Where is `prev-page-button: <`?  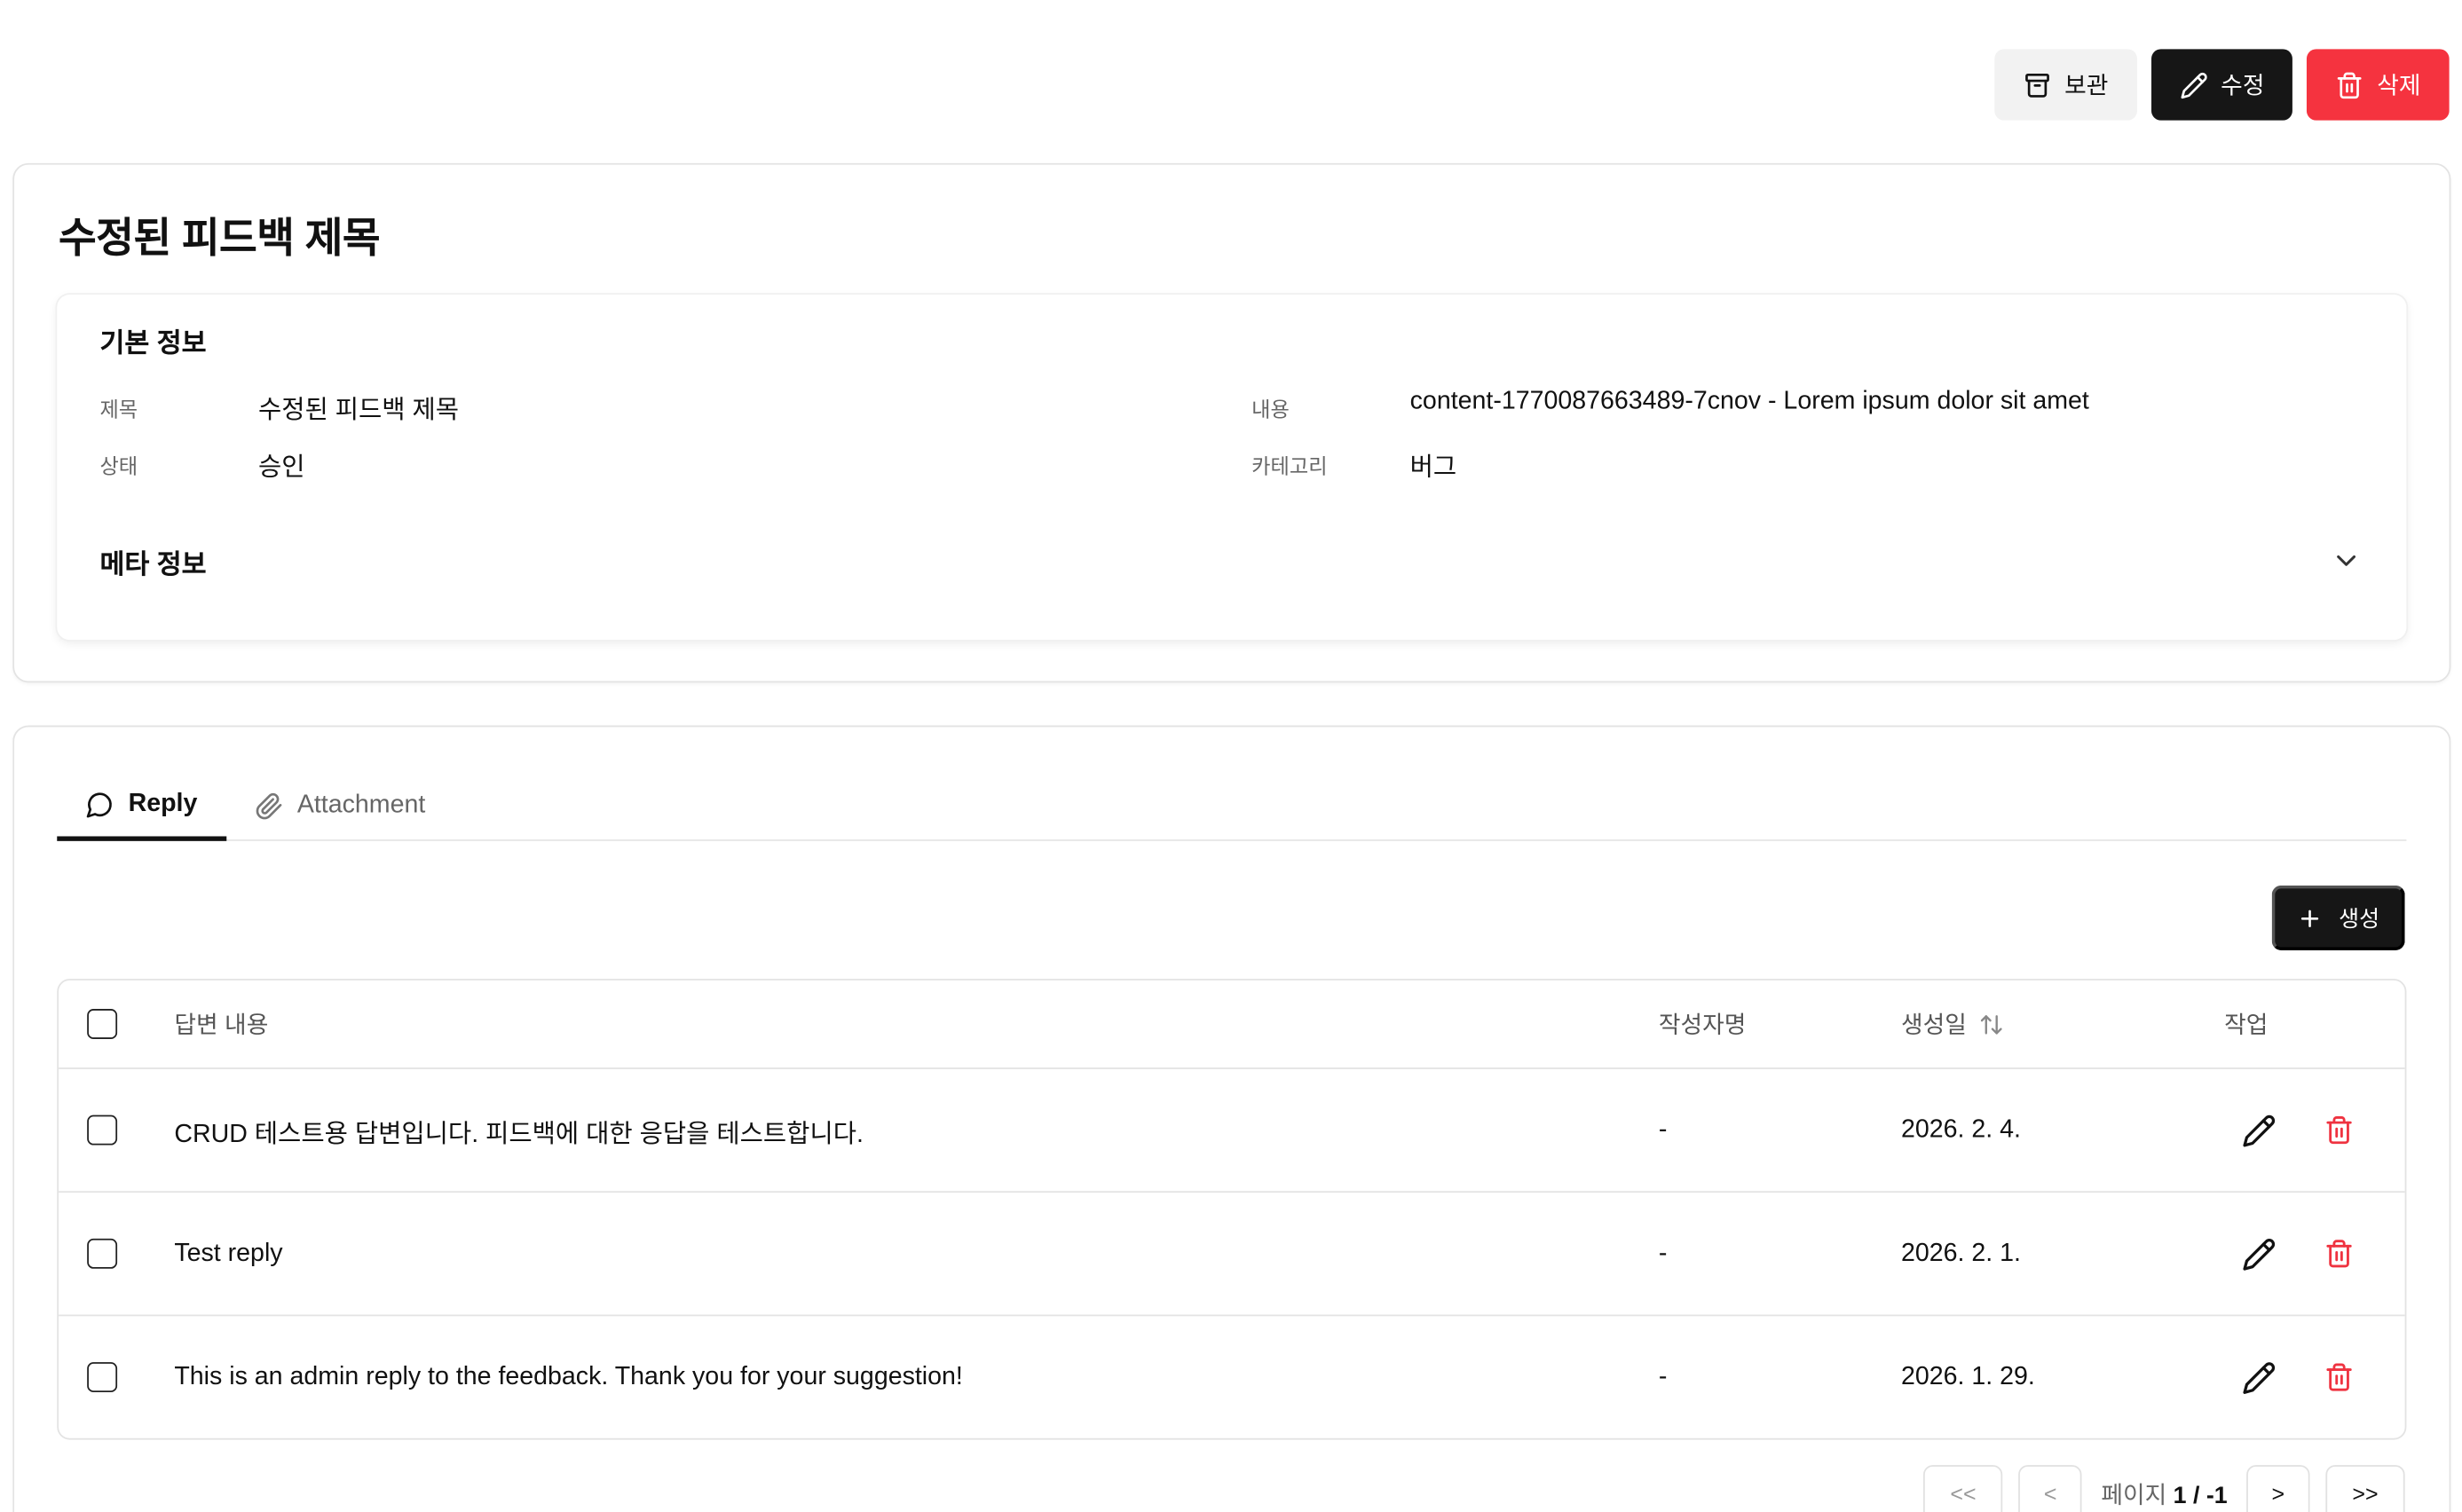
prev-page-button: < is located at coordinates (2050, 1488).